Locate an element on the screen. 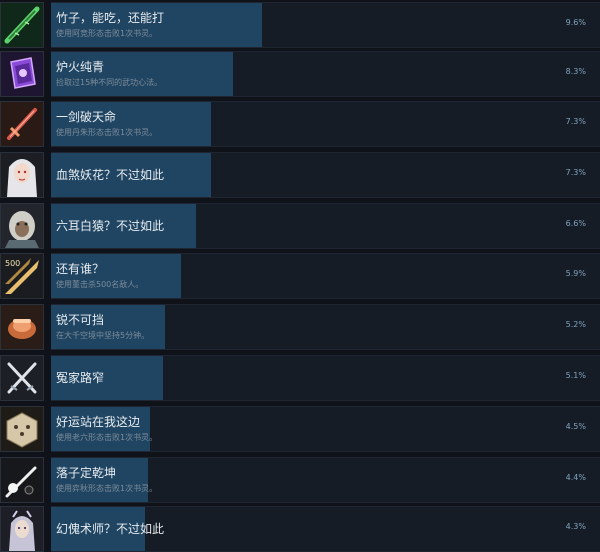 The image size is (600, 552). achievement-name: 锐不可挡 is located at coordinates (80, 320).